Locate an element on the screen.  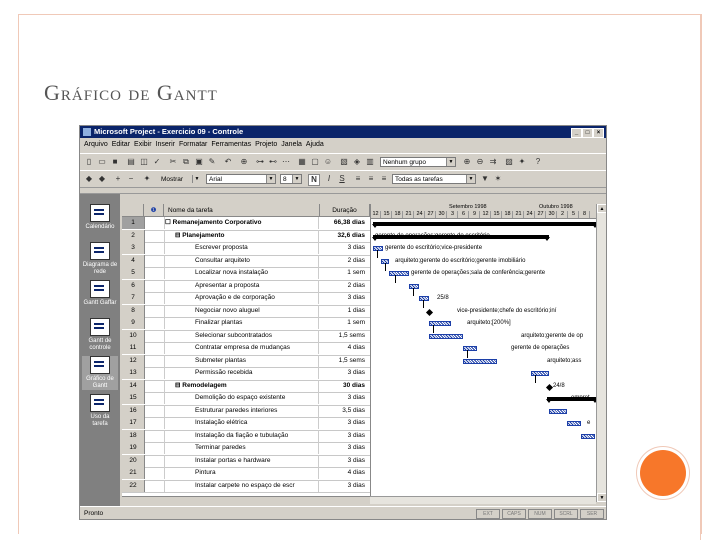
open-icon: ▭ is located at coordinates (102, 162).